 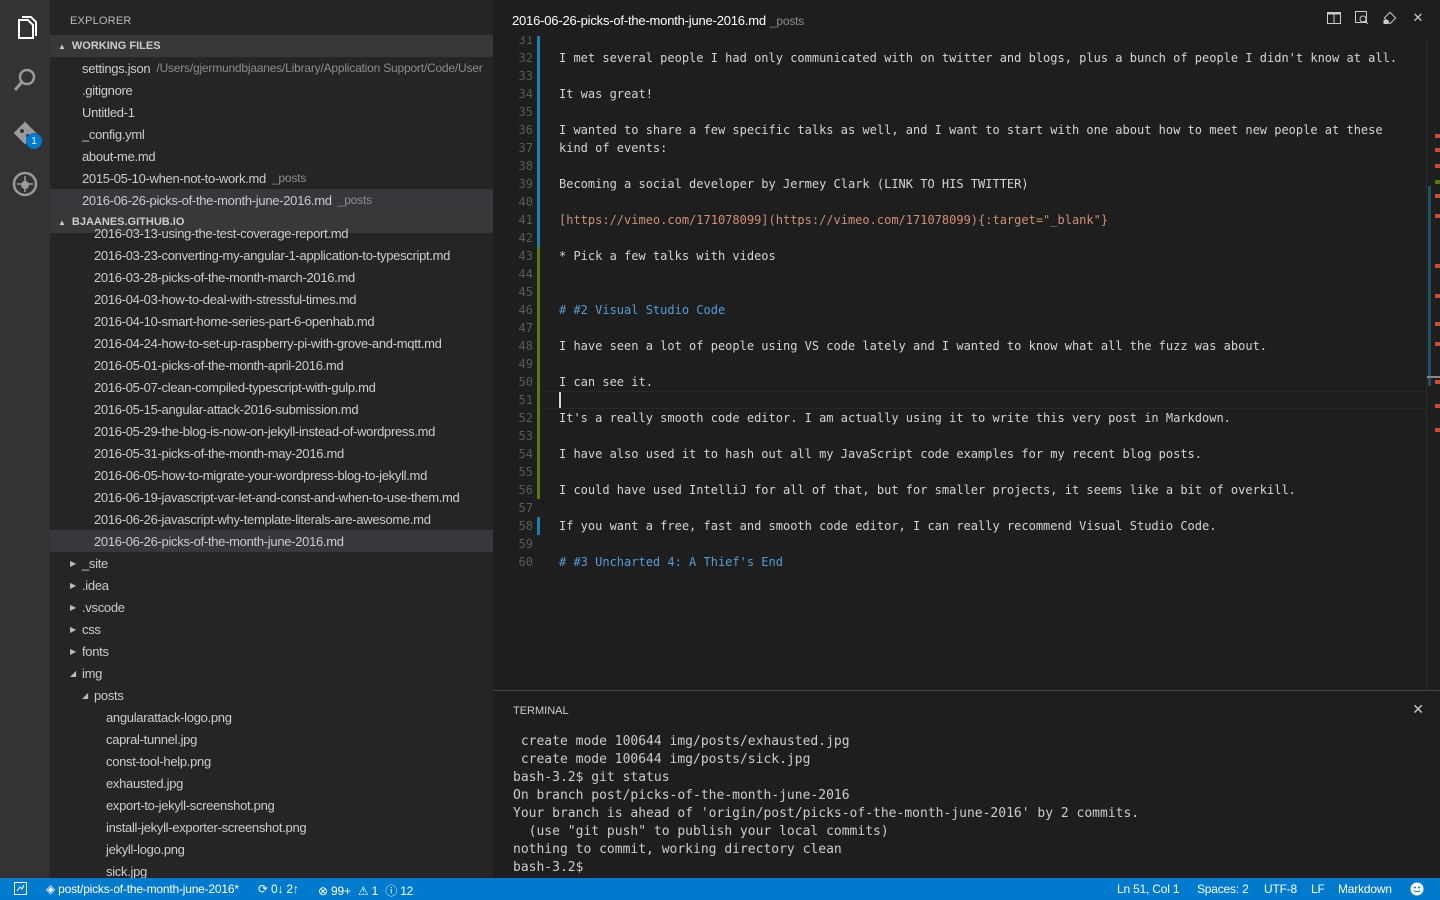 I want to click on code-line: 49, so click(x=960, y=364).